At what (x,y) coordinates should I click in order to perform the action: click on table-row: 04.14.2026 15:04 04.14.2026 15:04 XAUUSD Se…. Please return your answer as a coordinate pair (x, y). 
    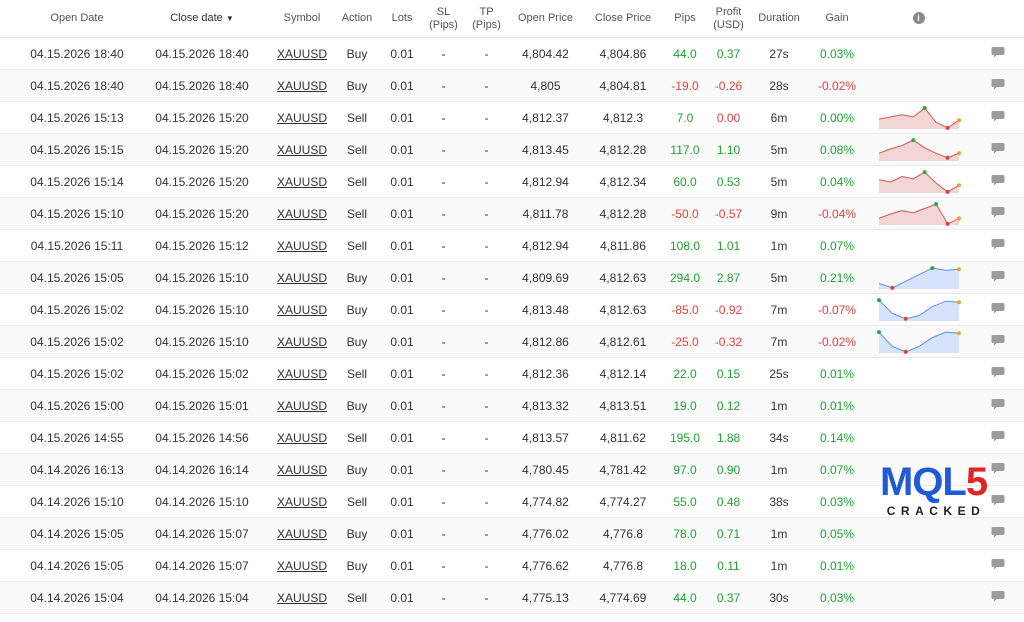
    Looking at the image, I should click on (512, 597).